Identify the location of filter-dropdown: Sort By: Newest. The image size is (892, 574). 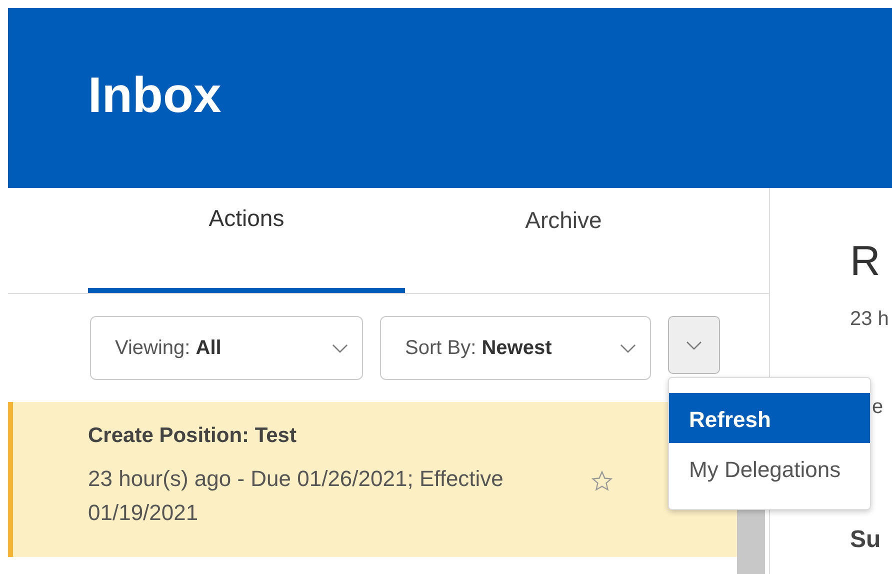
(515, 348).